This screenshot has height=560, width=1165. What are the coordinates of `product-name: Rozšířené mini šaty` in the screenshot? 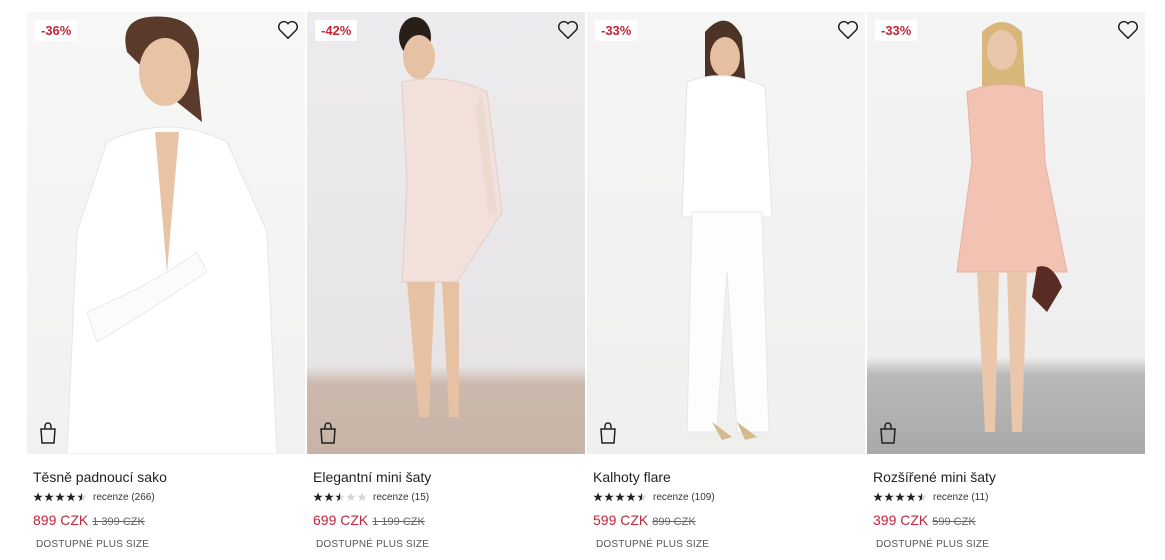 It's located at (934, 477).